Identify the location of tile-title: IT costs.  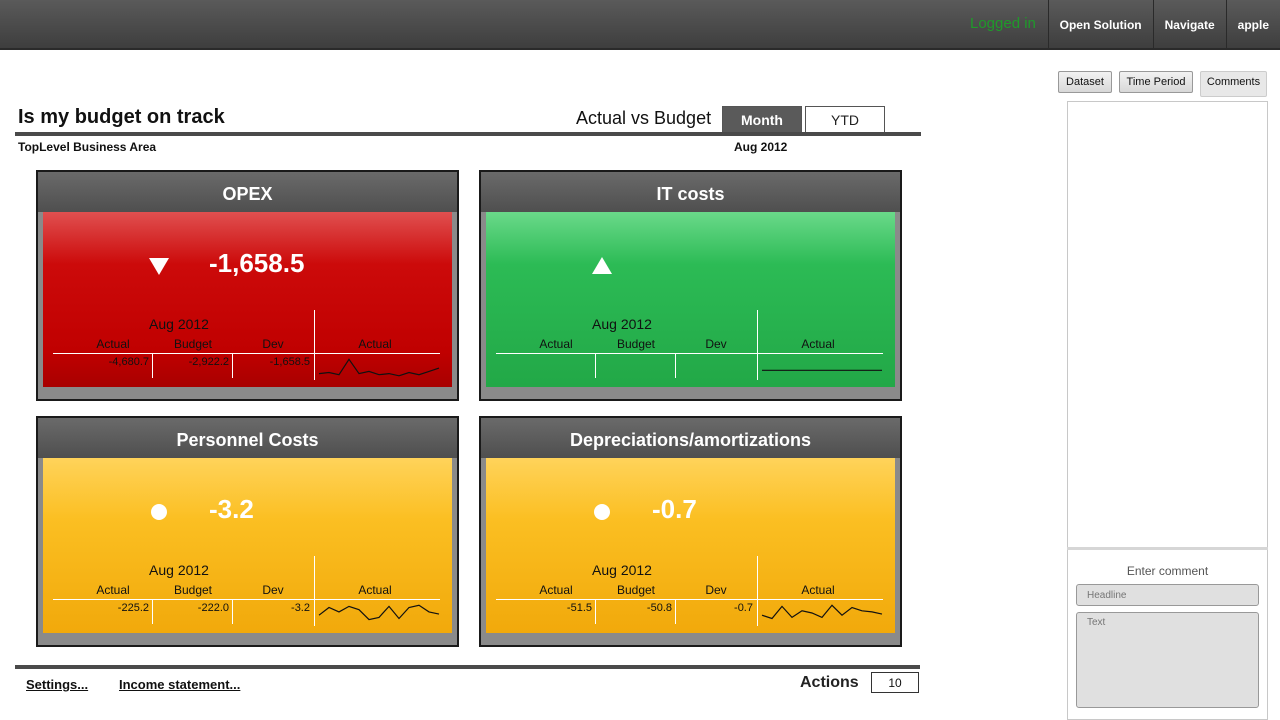
(690, 192).